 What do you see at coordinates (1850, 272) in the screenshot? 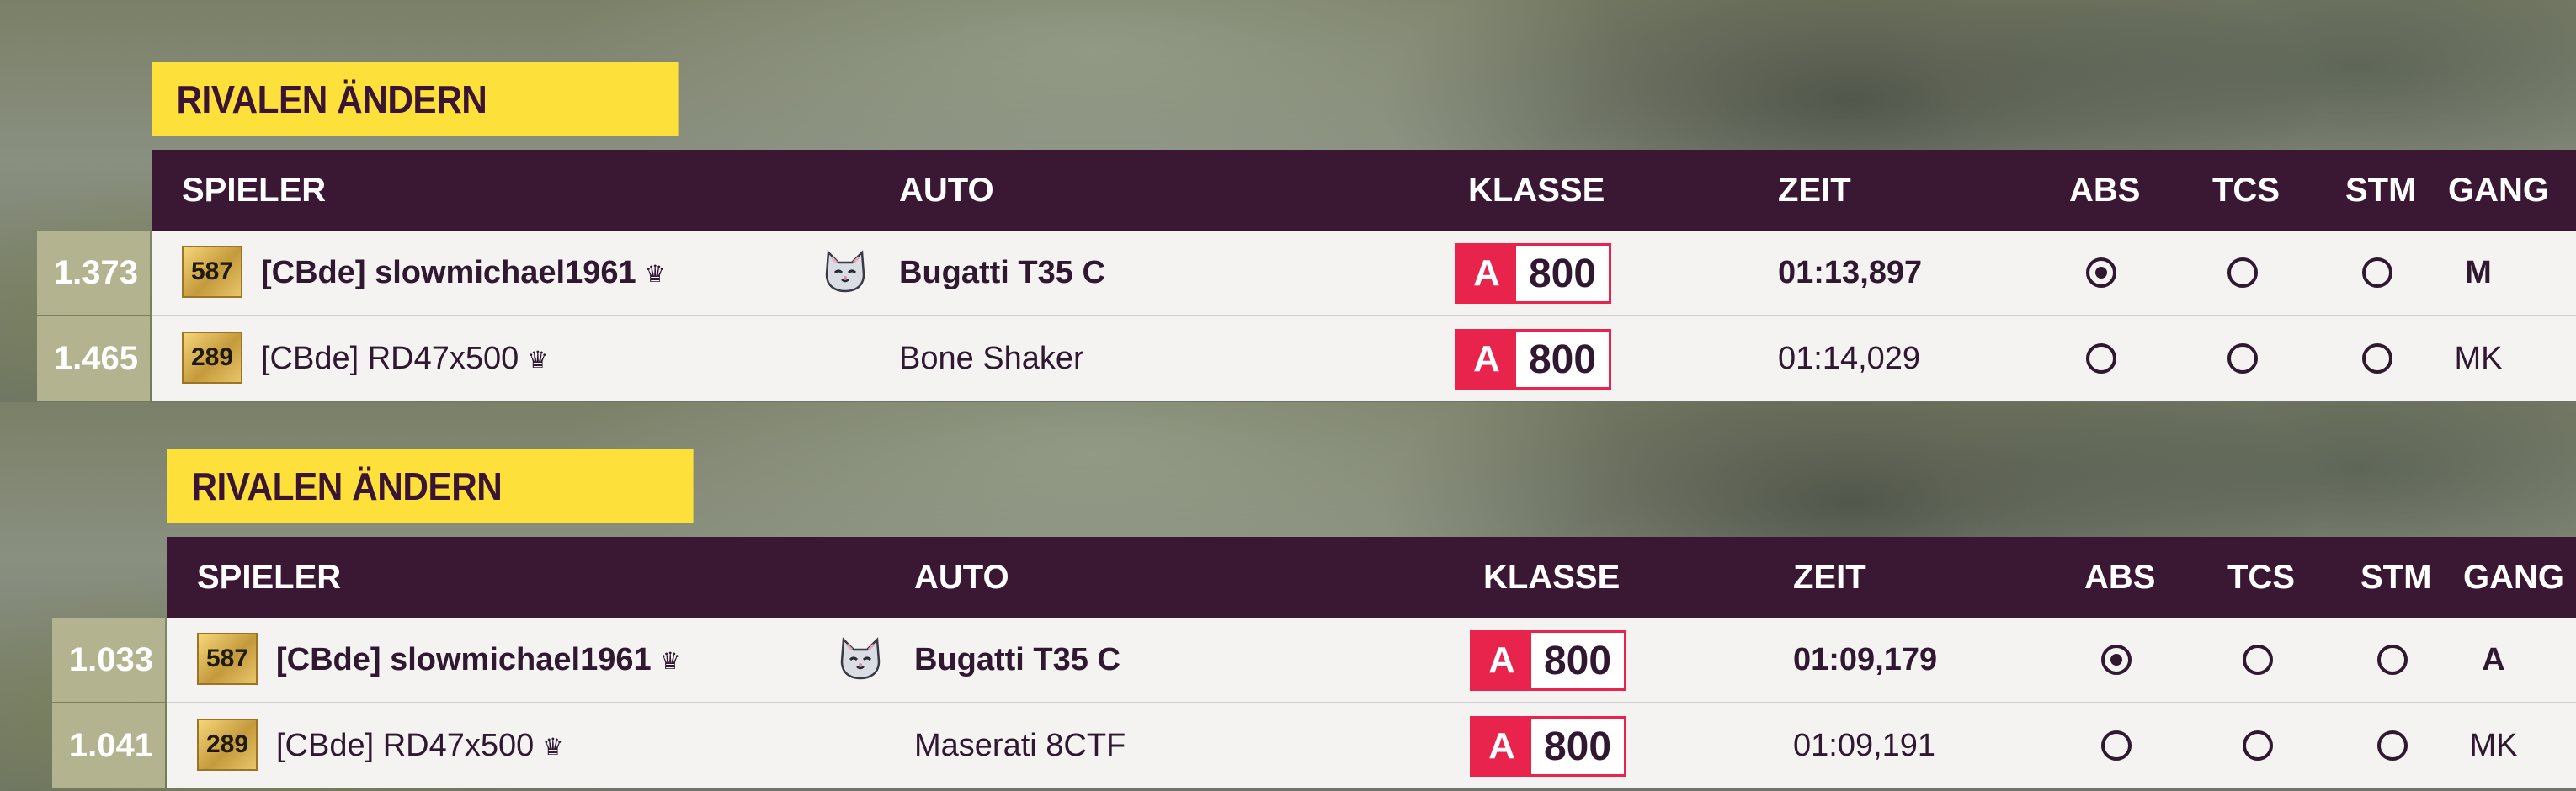
I see `lap-time: 01:13,897` at bounding box center [1850, 272].